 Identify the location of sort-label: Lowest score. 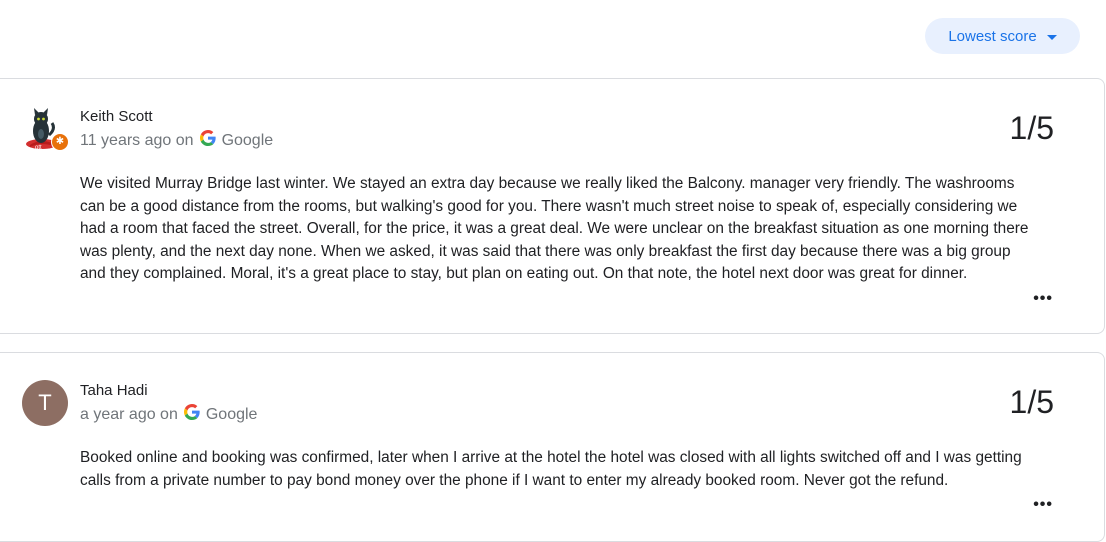
(992, 36).